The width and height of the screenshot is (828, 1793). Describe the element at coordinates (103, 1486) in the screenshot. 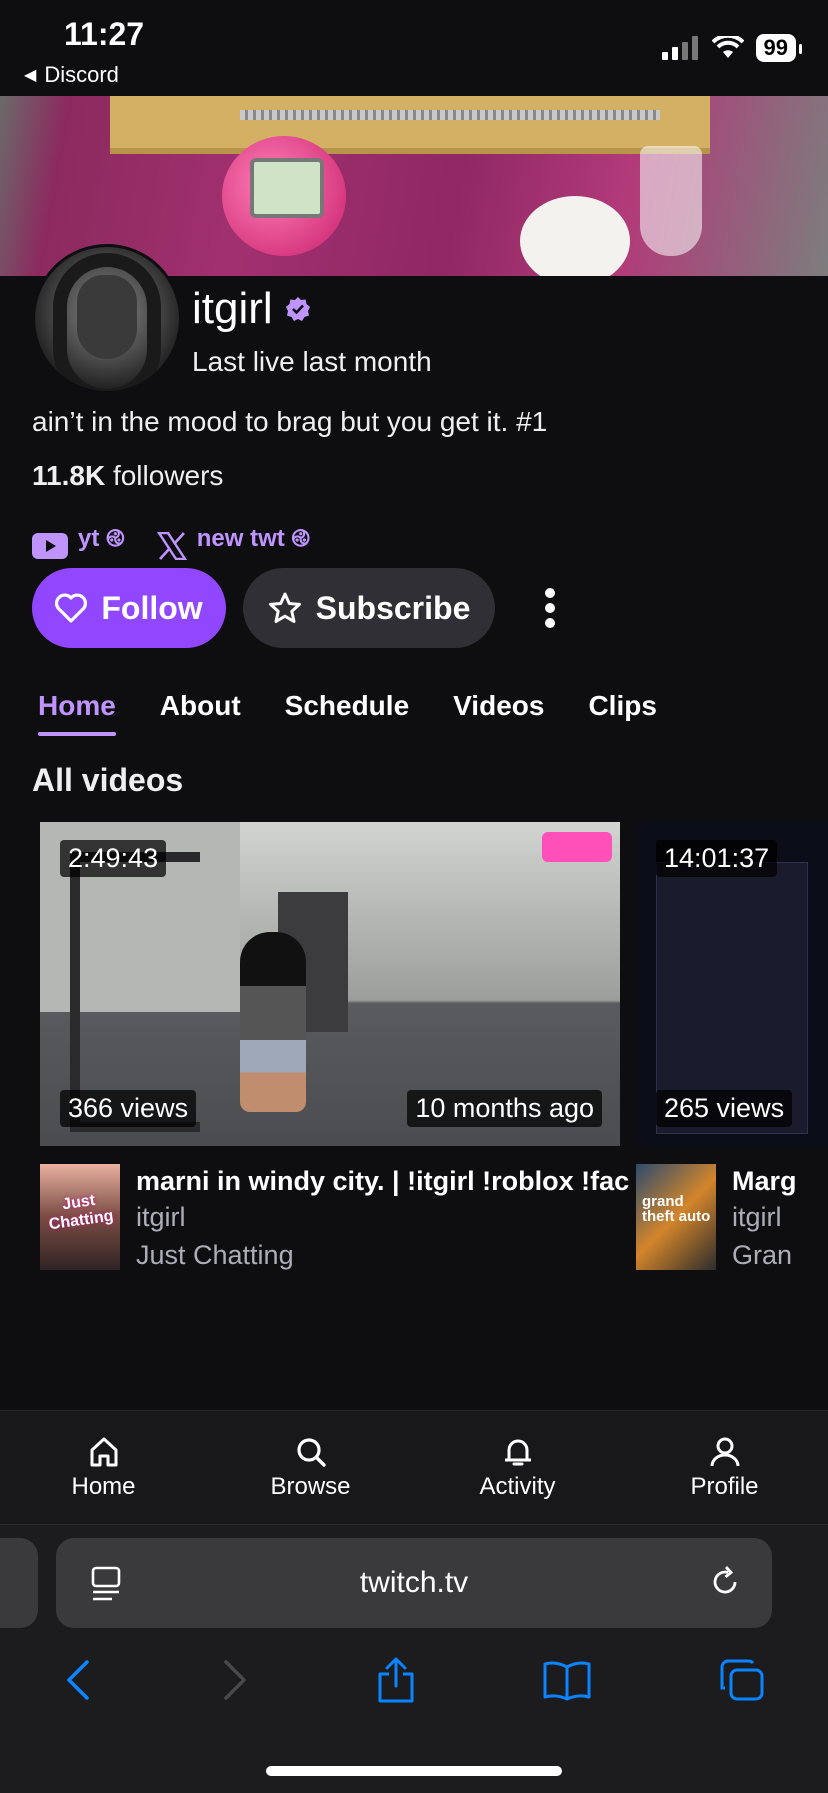

I see `nav-home-label: Home` at that location.